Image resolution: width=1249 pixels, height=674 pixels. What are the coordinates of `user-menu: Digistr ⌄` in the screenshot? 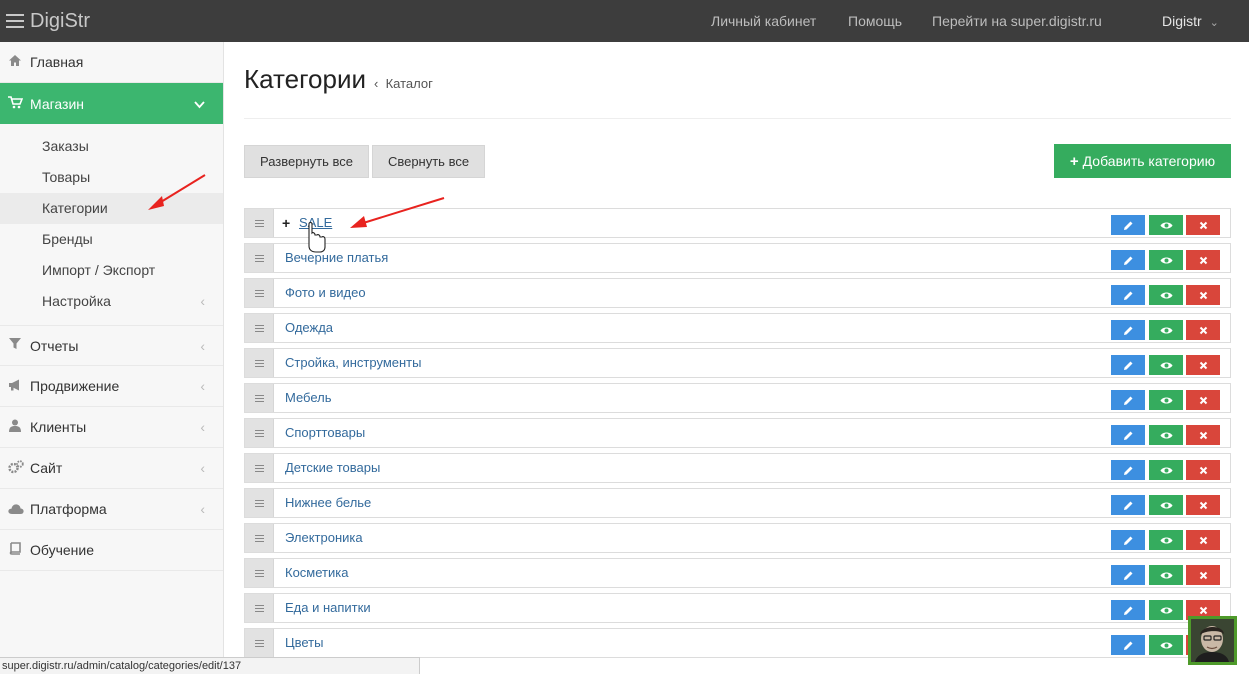 It's located at (1190, 21).